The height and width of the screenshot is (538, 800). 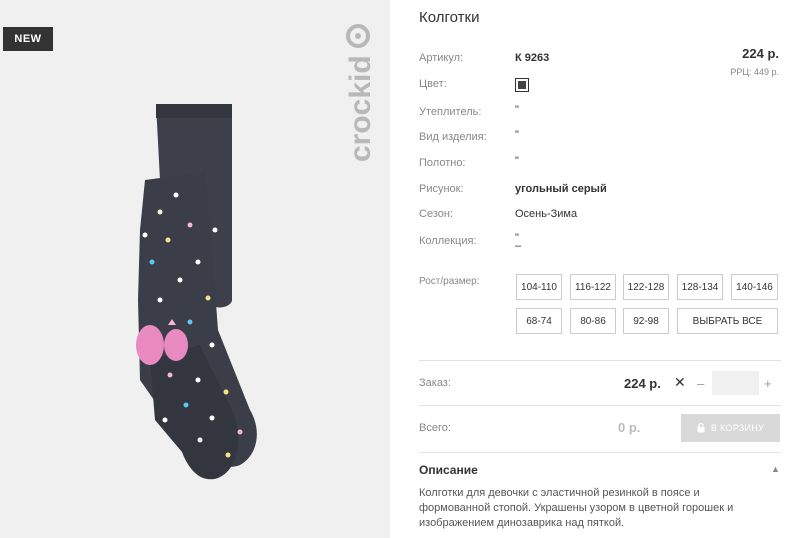 I want to click on cart-lock-icon, so click(x=701, y=428).